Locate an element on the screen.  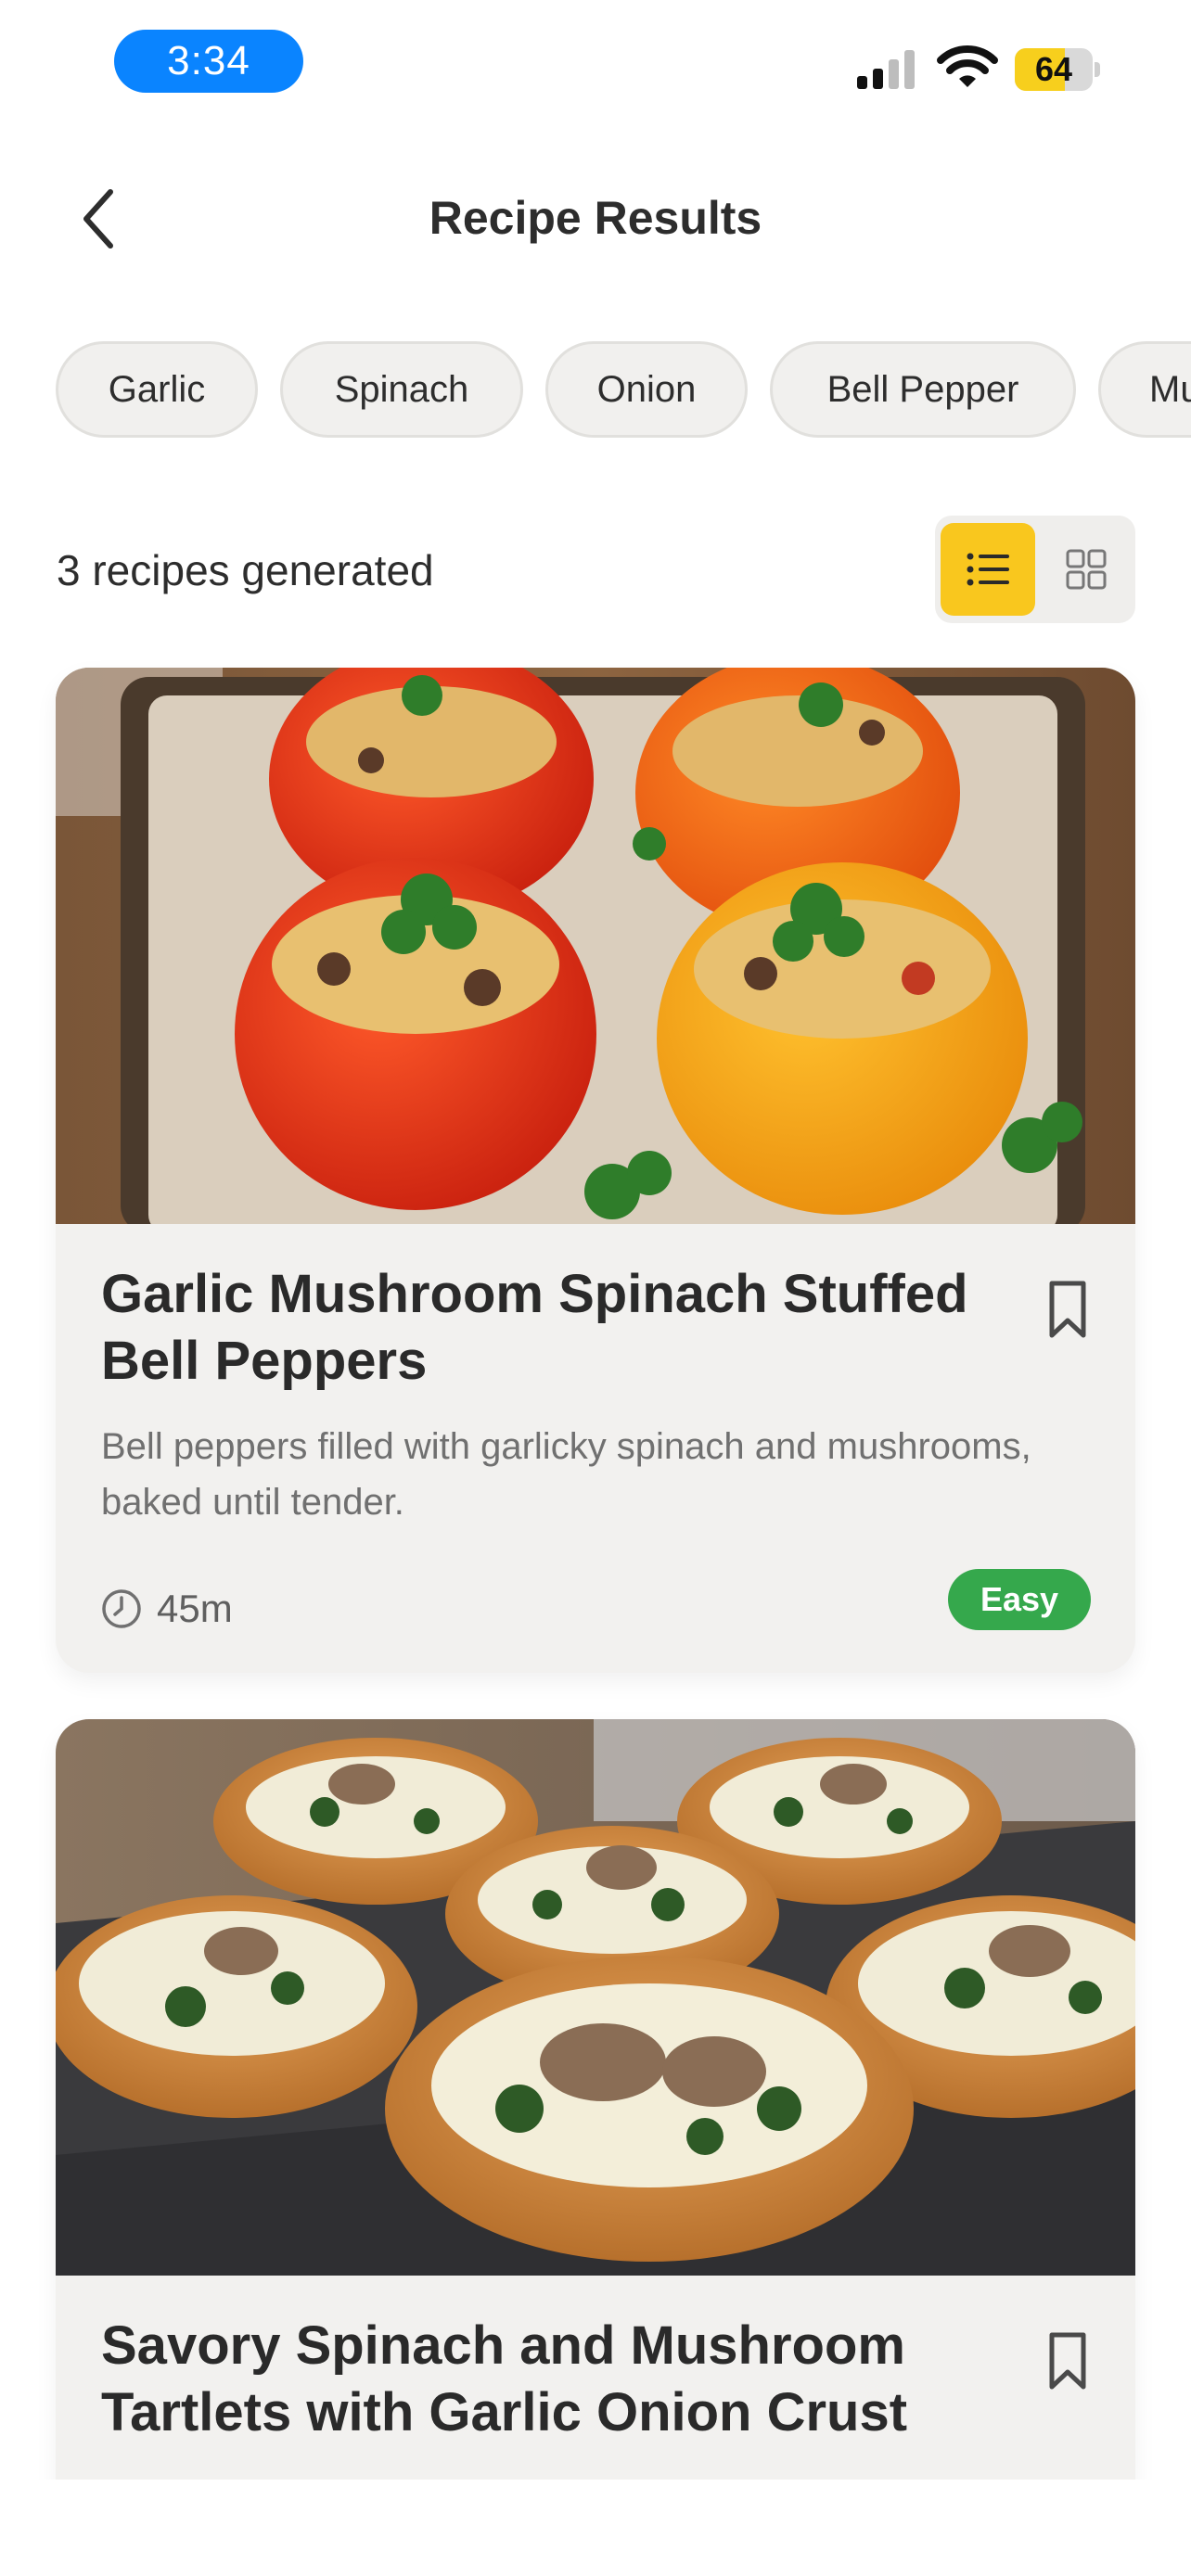
page-title: Recipe Results is located at coordinates (595, 218).